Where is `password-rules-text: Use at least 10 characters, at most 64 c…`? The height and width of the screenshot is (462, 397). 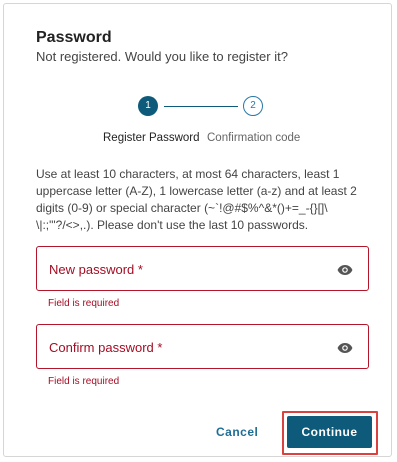
password-rules-text: Use at least 10 characters, at most 64 c… is located at coordinates (196, 199).